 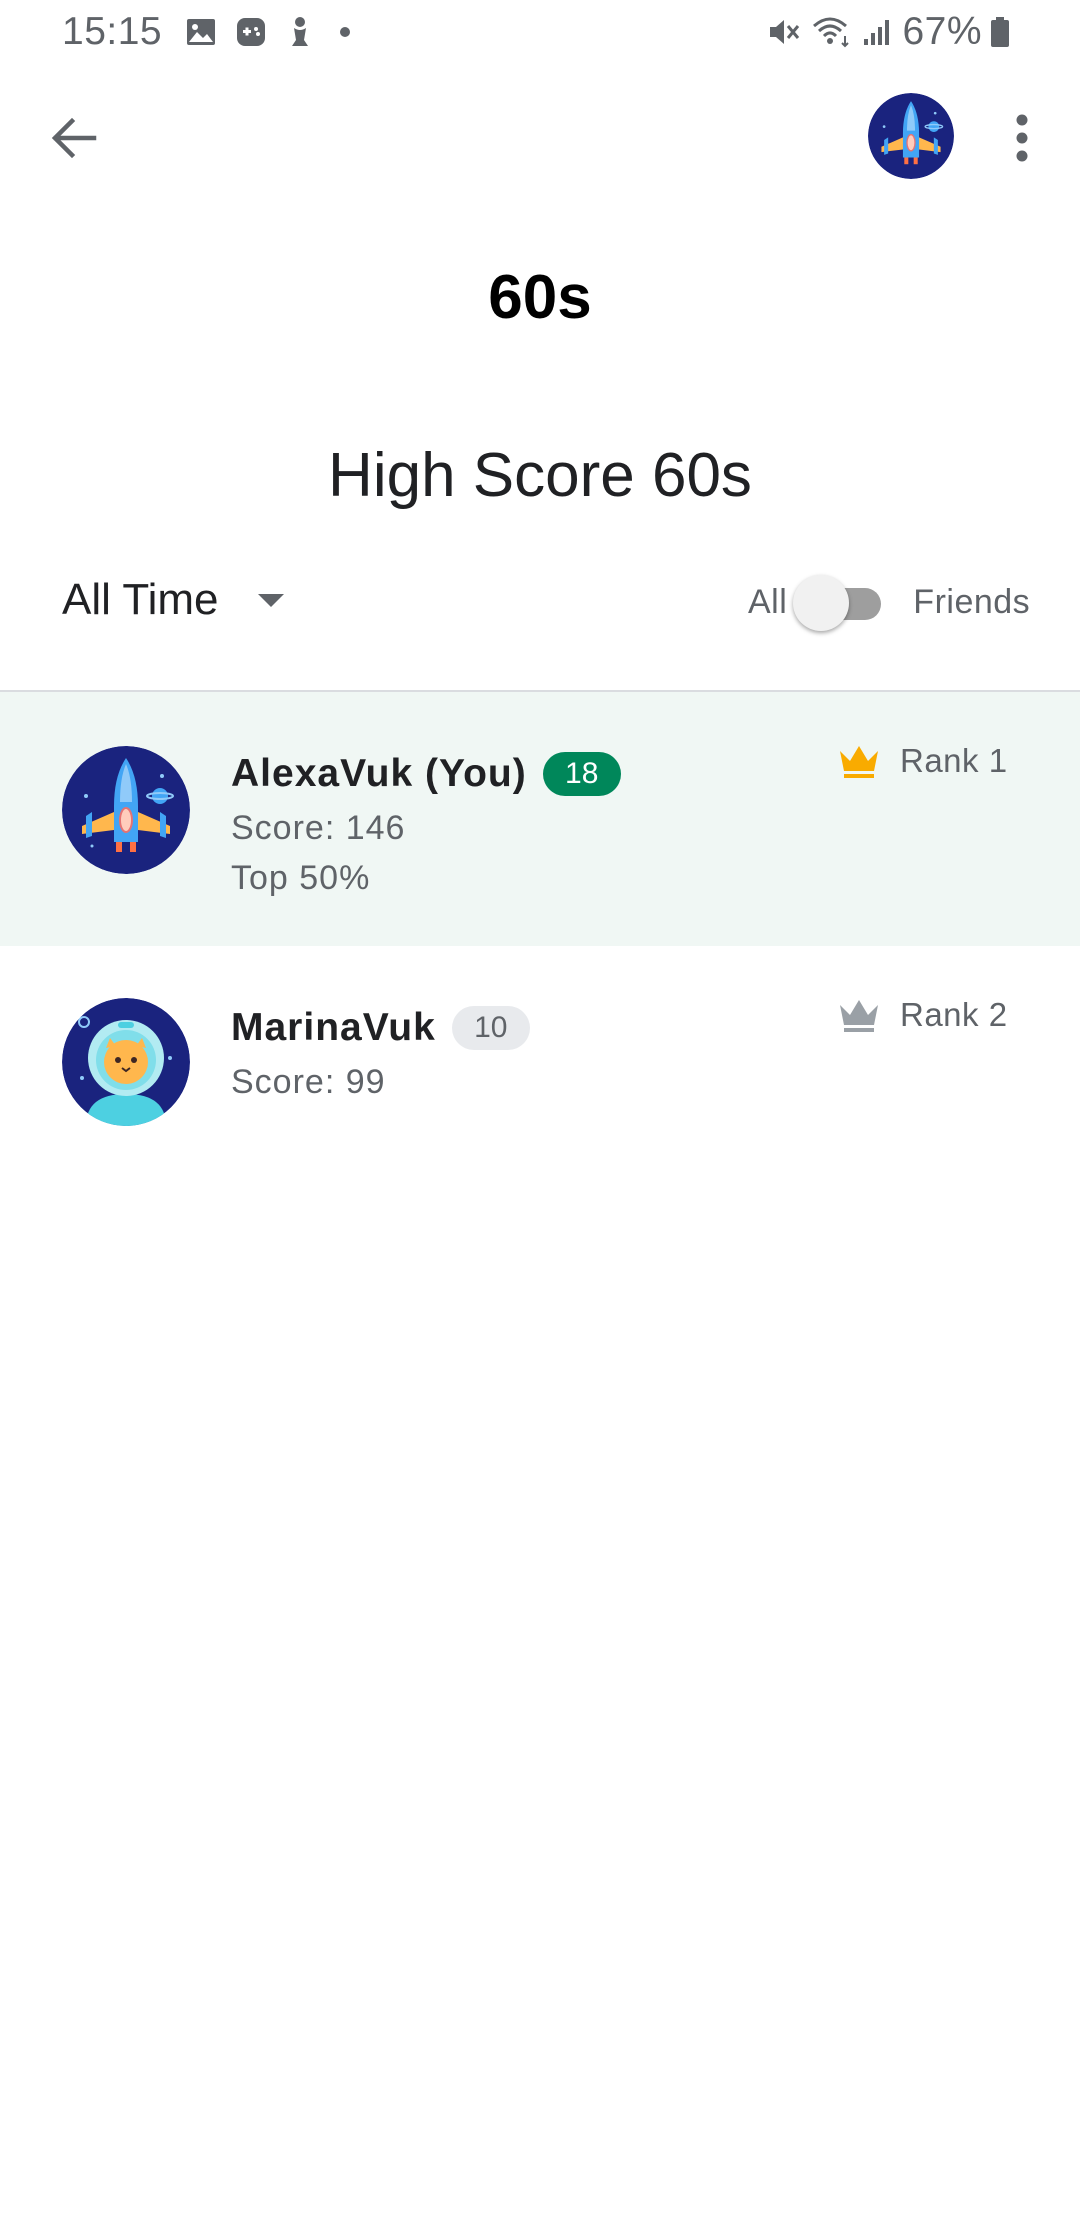 What do you see at coordinates (821, 603) in the screenshot?
I see `toggle-thumb` at bounding box center [821, 603].